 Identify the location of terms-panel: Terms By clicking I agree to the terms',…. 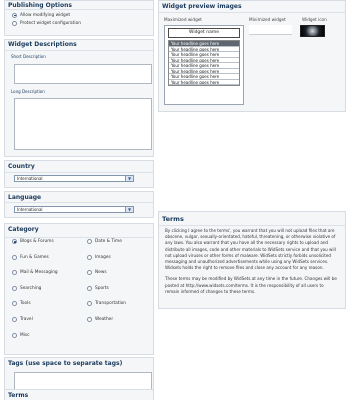
(252, 260).